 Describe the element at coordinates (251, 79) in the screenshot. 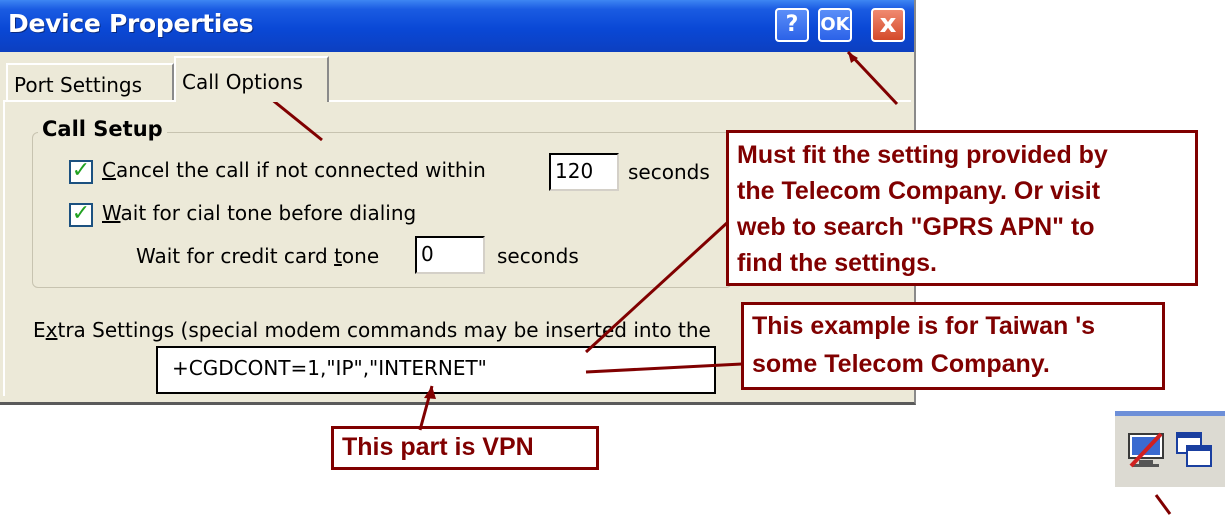

I see `tab-call-options: Call Options` at that location.